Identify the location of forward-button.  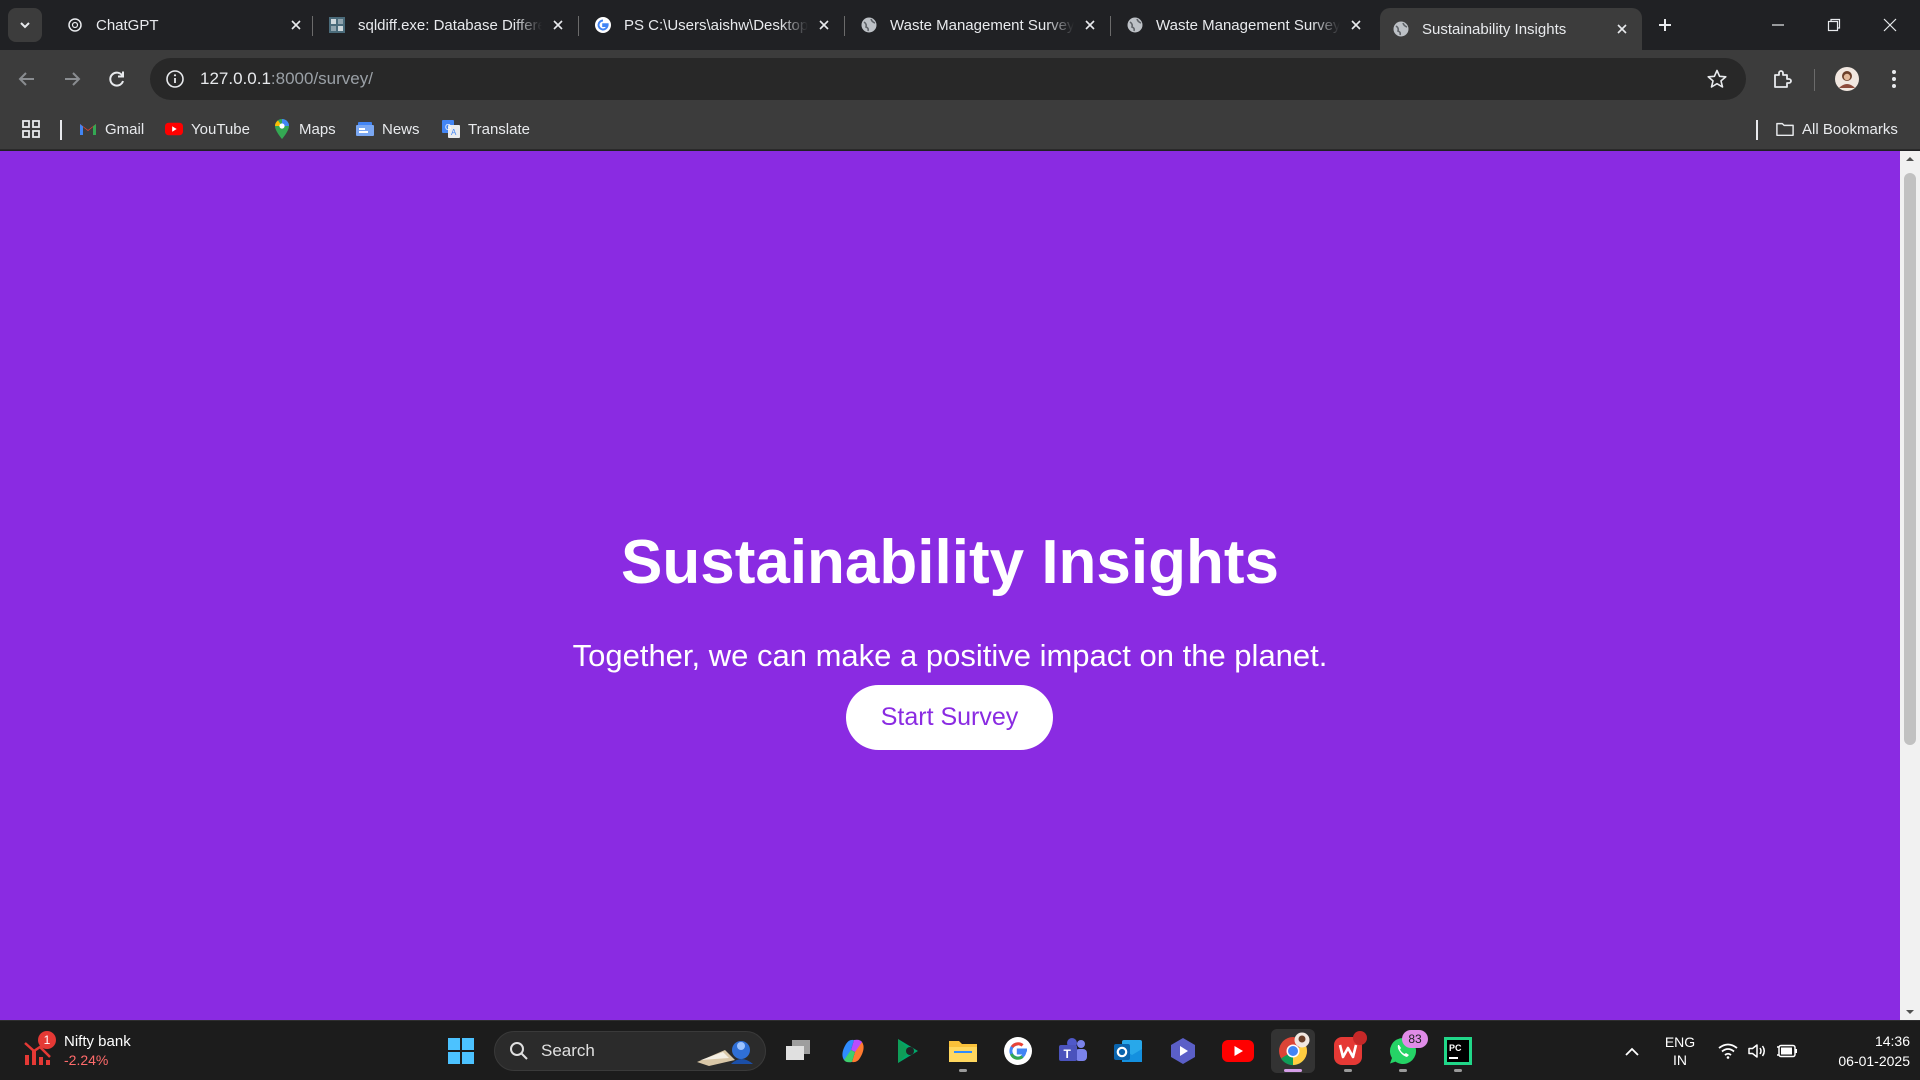
(72, 79).